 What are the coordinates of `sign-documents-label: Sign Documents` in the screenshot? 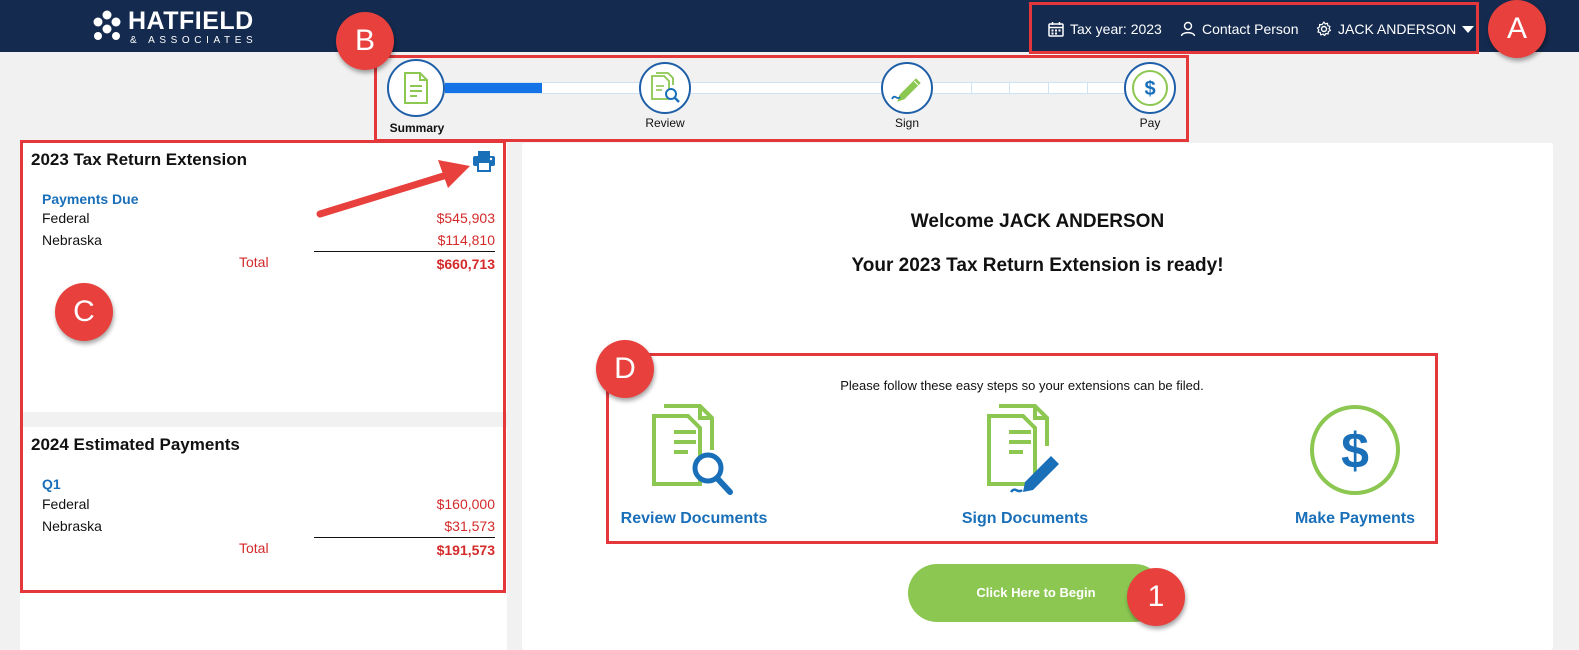 It's located at (1025, 518).